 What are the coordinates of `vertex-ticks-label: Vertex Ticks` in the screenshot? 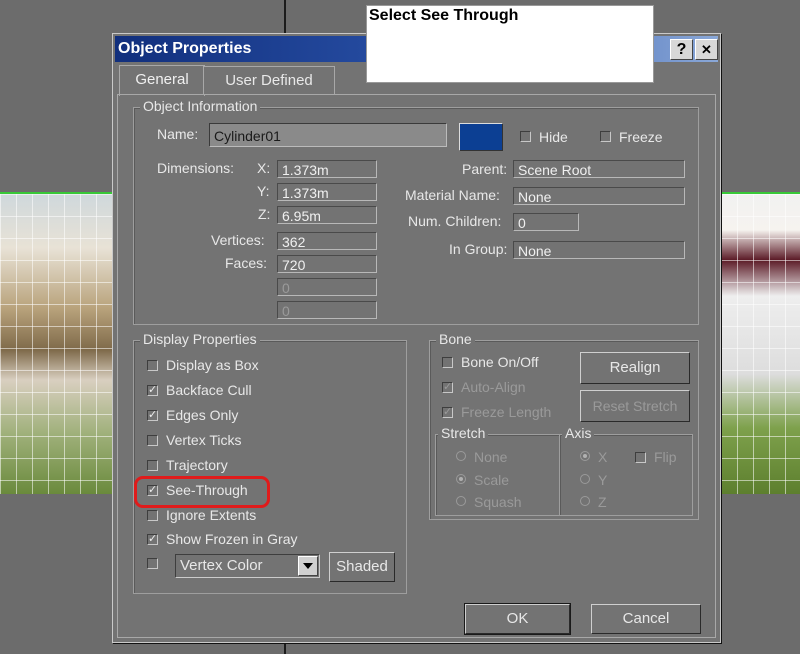 It's located at (204, 440).